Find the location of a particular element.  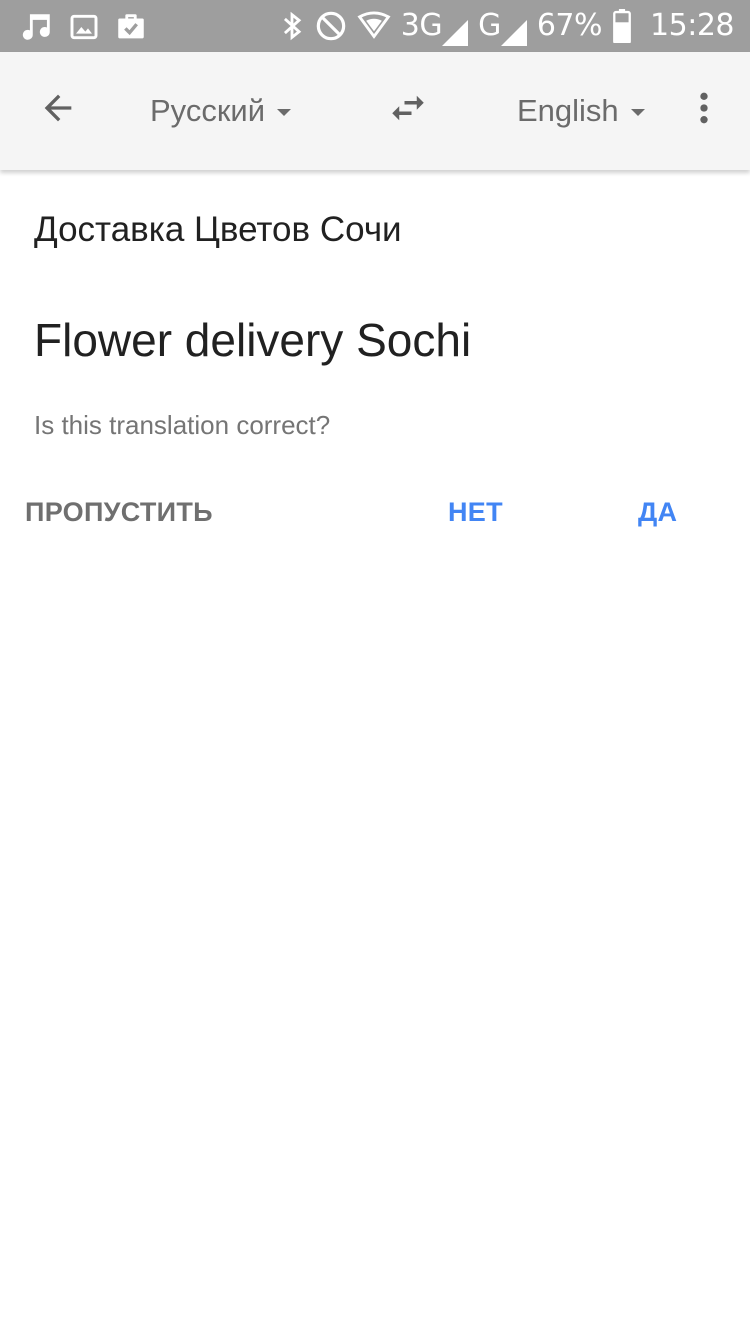

swap-languages-button is located at coordinates (408, 108).